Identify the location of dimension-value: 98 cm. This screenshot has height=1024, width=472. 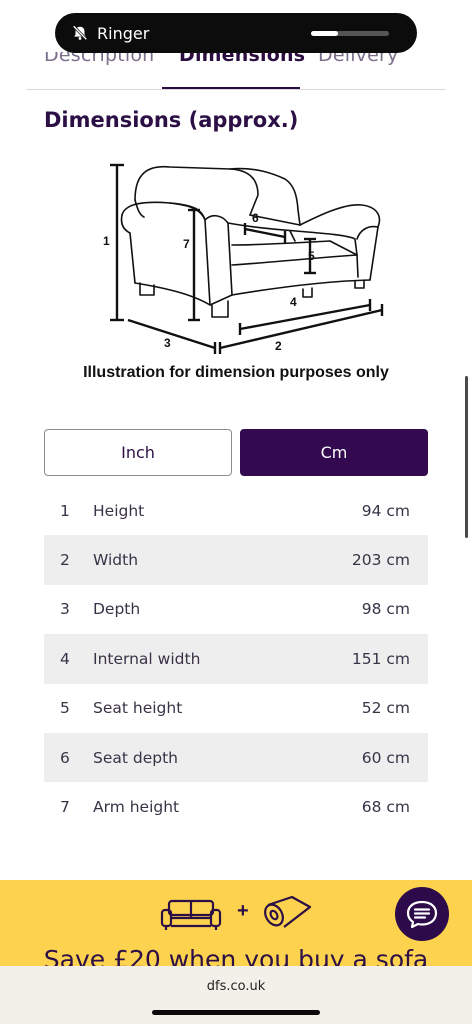
(385, 609).